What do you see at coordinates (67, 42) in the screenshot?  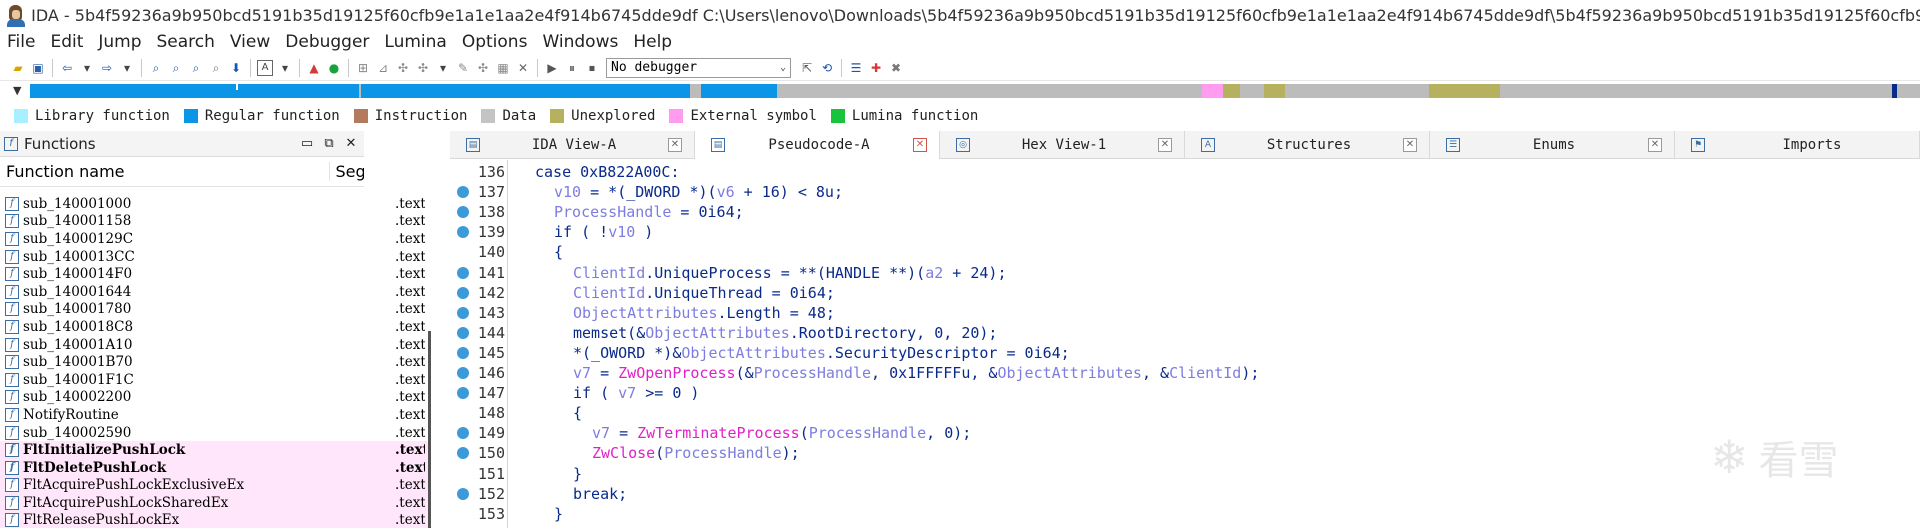 I see `menu-edit: Edit` at bounding box center [67, 42].